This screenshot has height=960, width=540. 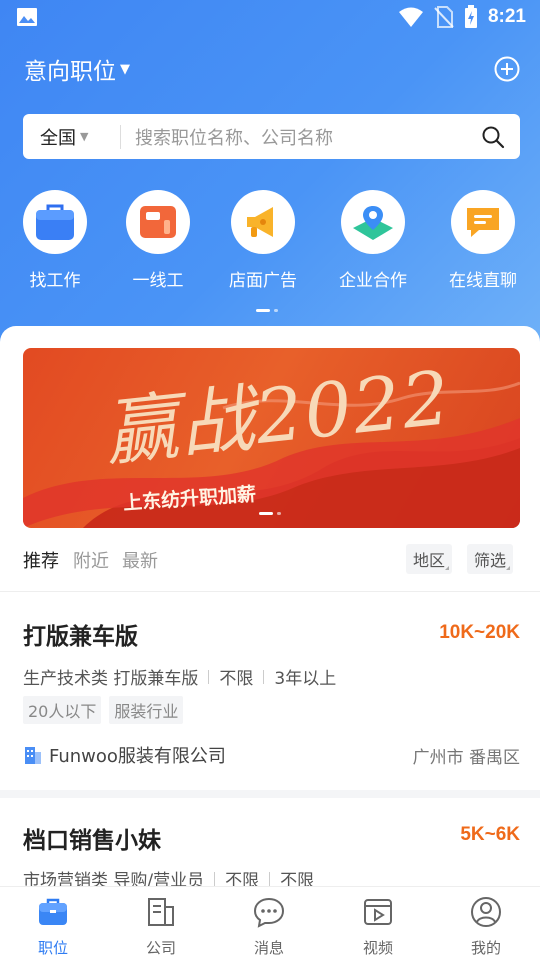 What do you see at coordinates (378, 912) in the screenshot?
I see `video-icon` at bounding box center [378, 912].